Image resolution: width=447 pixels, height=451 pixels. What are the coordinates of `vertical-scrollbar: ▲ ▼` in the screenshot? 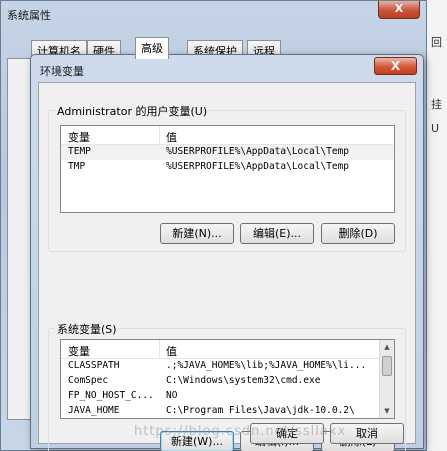 It's located at (386, 379).